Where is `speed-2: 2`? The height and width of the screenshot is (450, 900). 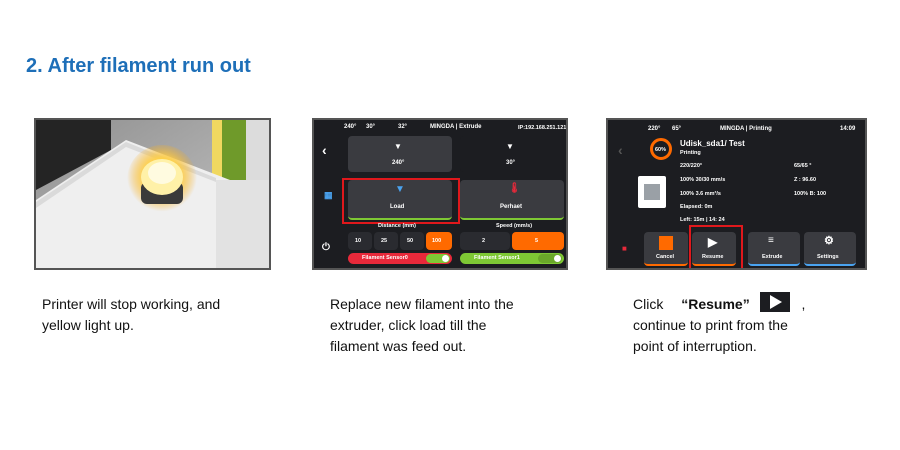 speed-2: 2 is located at coordinates (485, 241).